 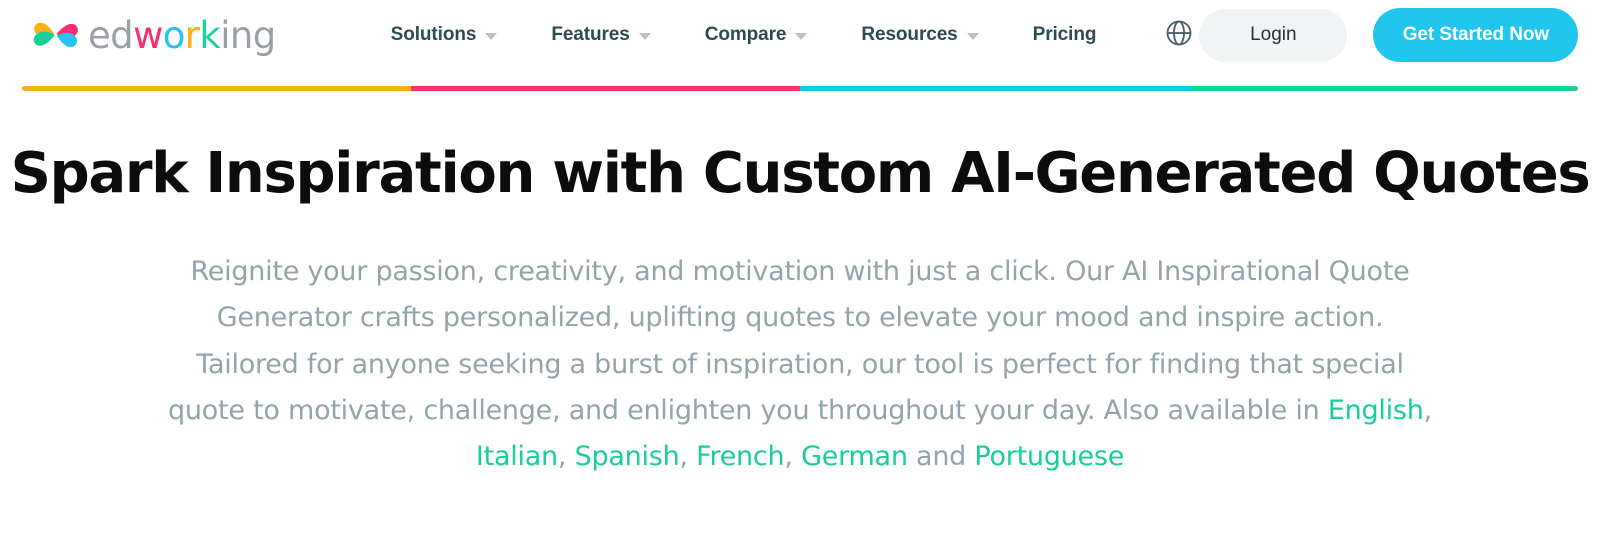 What do you see at coordinates (1273, 35) in the screenshot?
I see `login-button: Login` at bounding box center [1273, 35].